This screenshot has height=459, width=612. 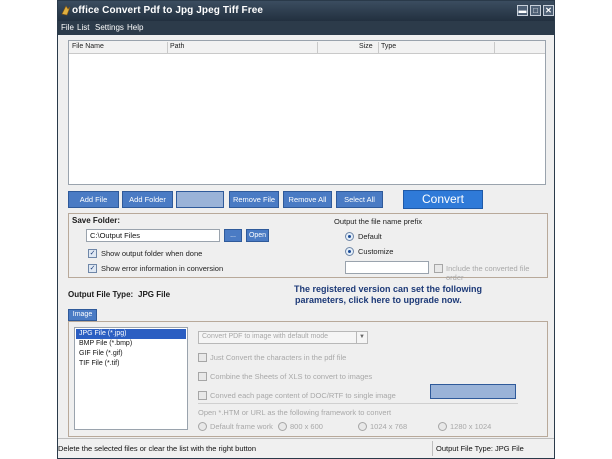 What do you see at coordinates (131, 334) in the screenshot?
I see `list-item: JPG File (*.jpg)` at bounding box center [131, 334].